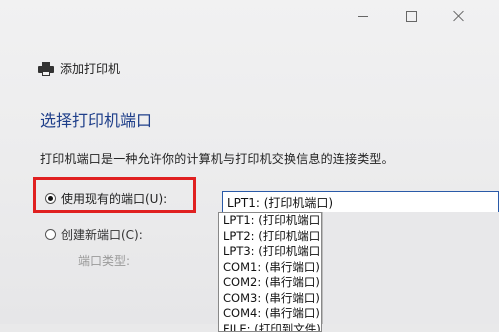  I want to click on create-new-port-option: 创建新端口(C):, so click(94, 234).